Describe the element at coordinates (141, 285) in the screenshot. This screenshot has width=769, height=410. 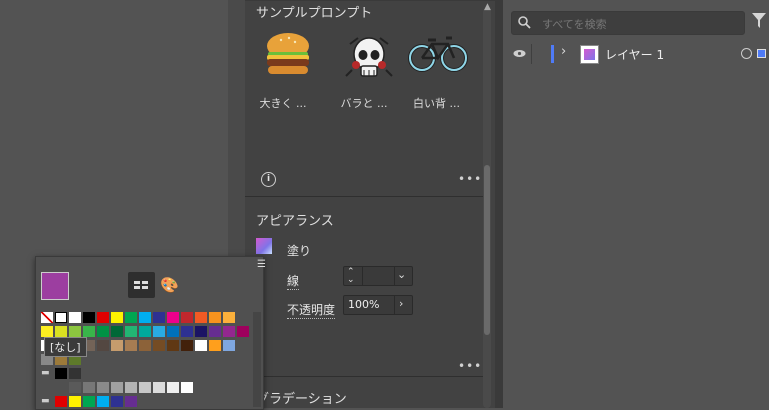
I see `swatch-grid-icon` at that location.